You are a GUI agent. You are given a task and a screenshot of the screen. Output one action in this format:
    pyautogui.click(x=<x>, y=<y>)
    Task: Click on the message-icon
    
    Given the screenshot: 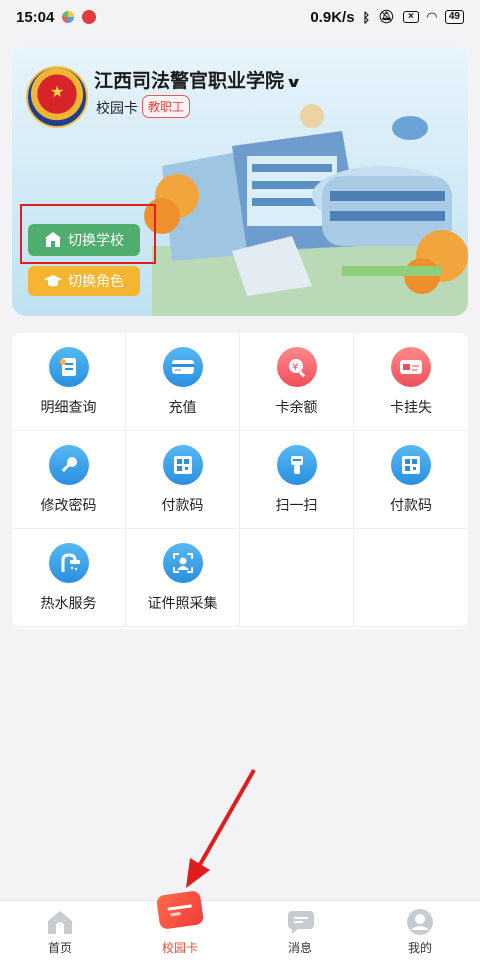 What is the action you would take?
    pyautogui.click(x=300, y=922)
    